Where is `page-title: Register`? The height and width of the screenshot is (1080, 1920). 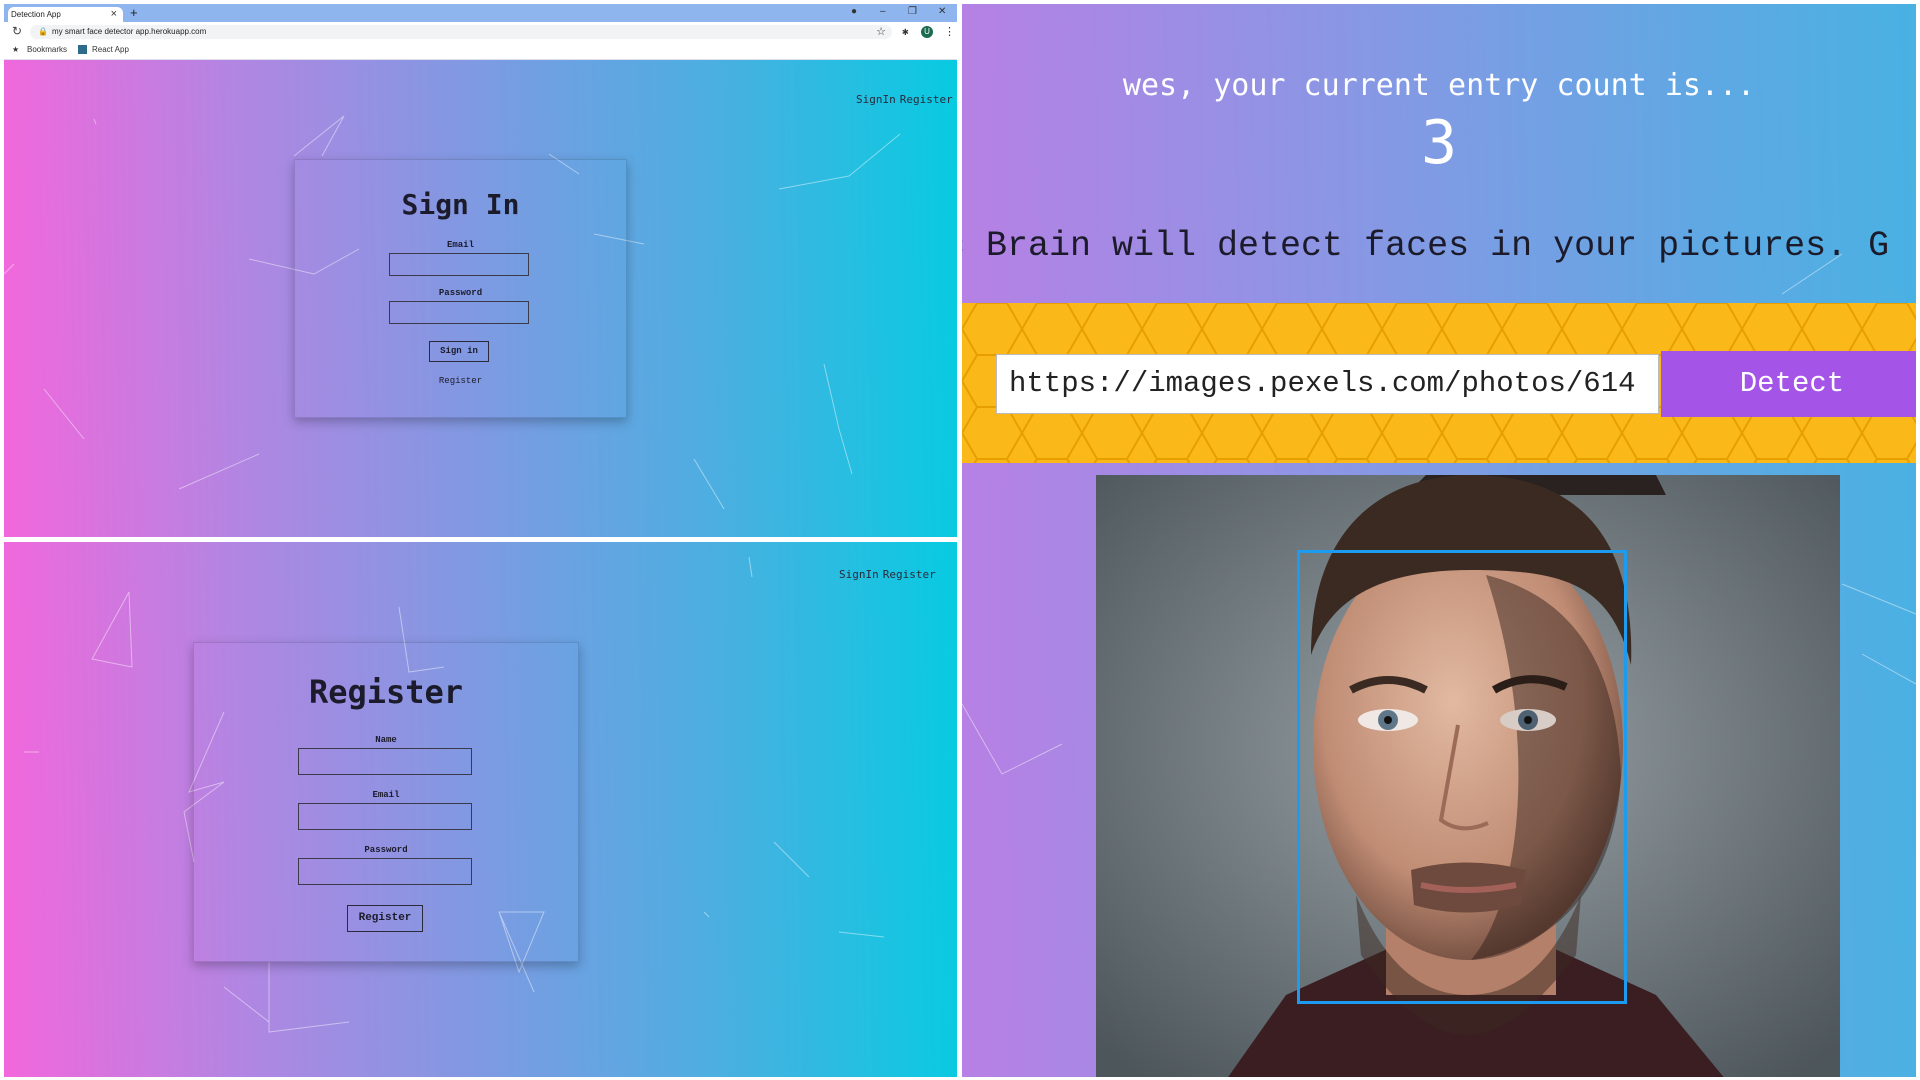 page-title: Register is located at coordinates (386, 692).